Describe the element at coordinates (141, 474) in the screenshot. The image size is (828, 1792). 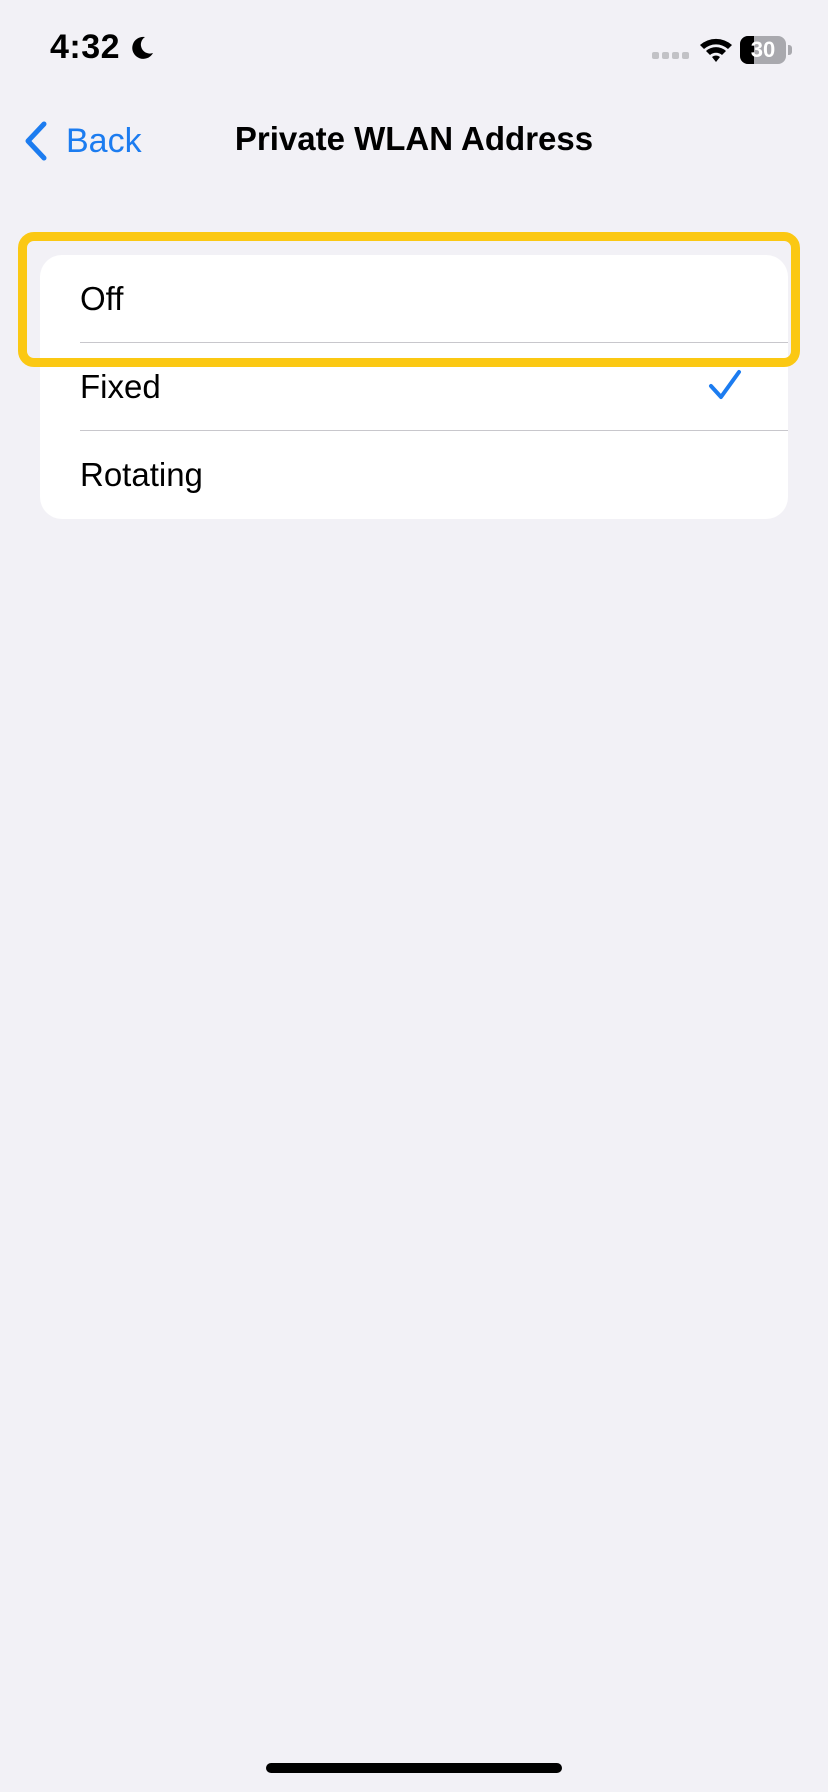
I see `option-label: Rotating` at that location.